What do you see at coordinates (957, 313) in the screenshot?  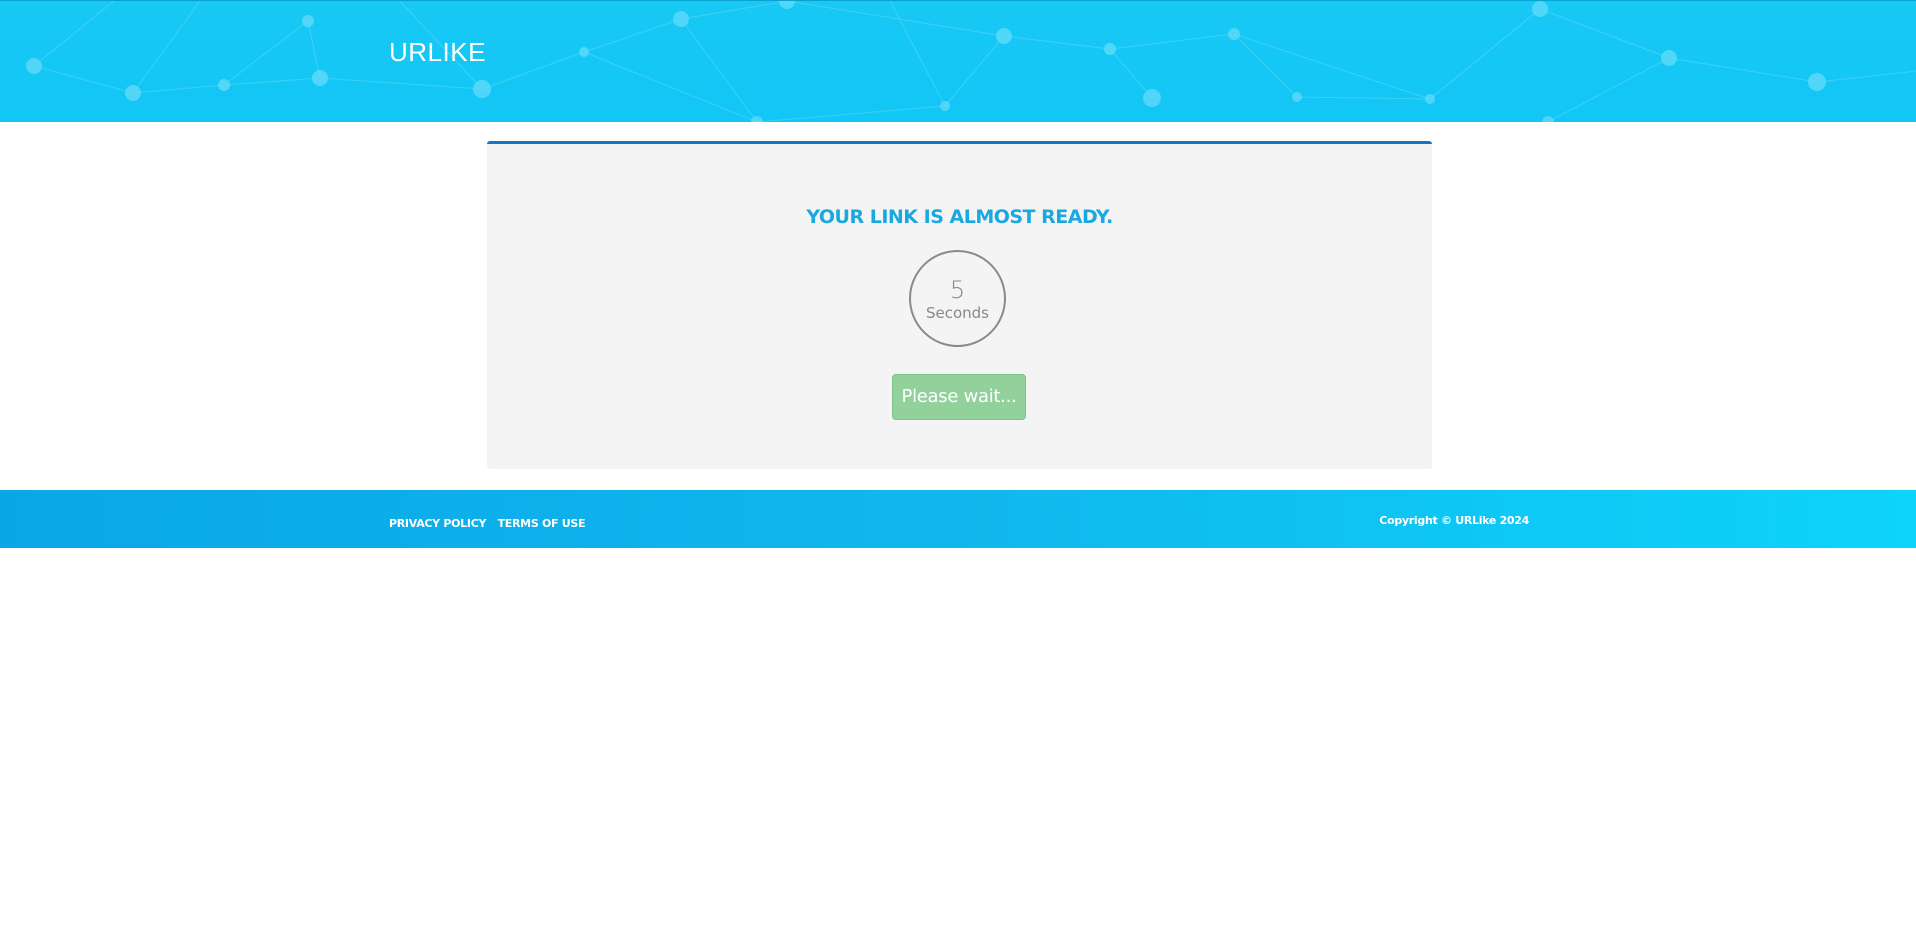 I see `countdown-unit: Seconds` at bounding box center [957, 313].